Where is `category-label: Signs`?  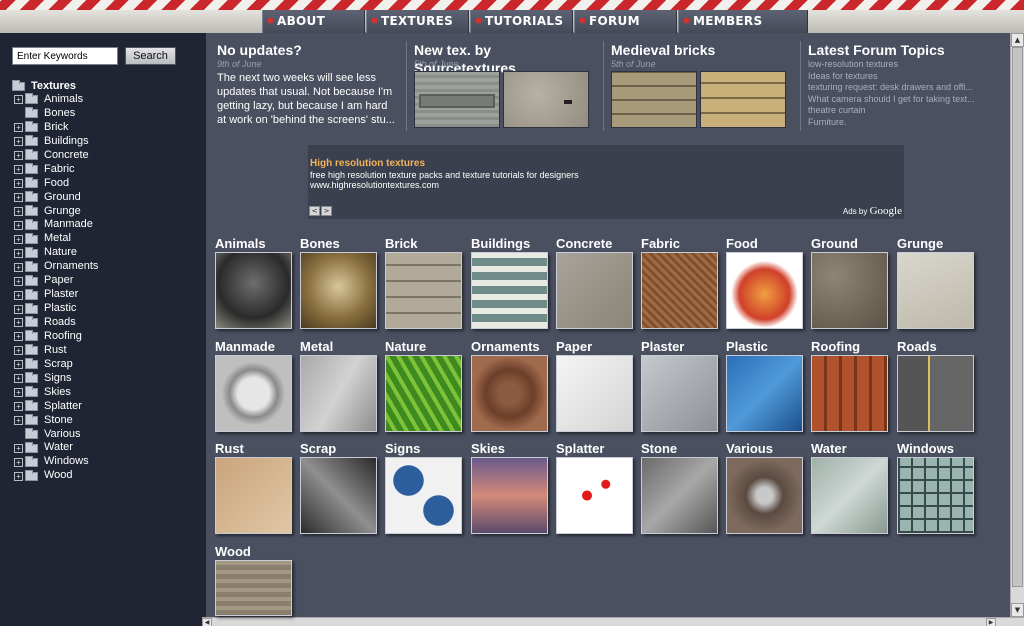 category-label: Signs is located at coordinates (424, 449).